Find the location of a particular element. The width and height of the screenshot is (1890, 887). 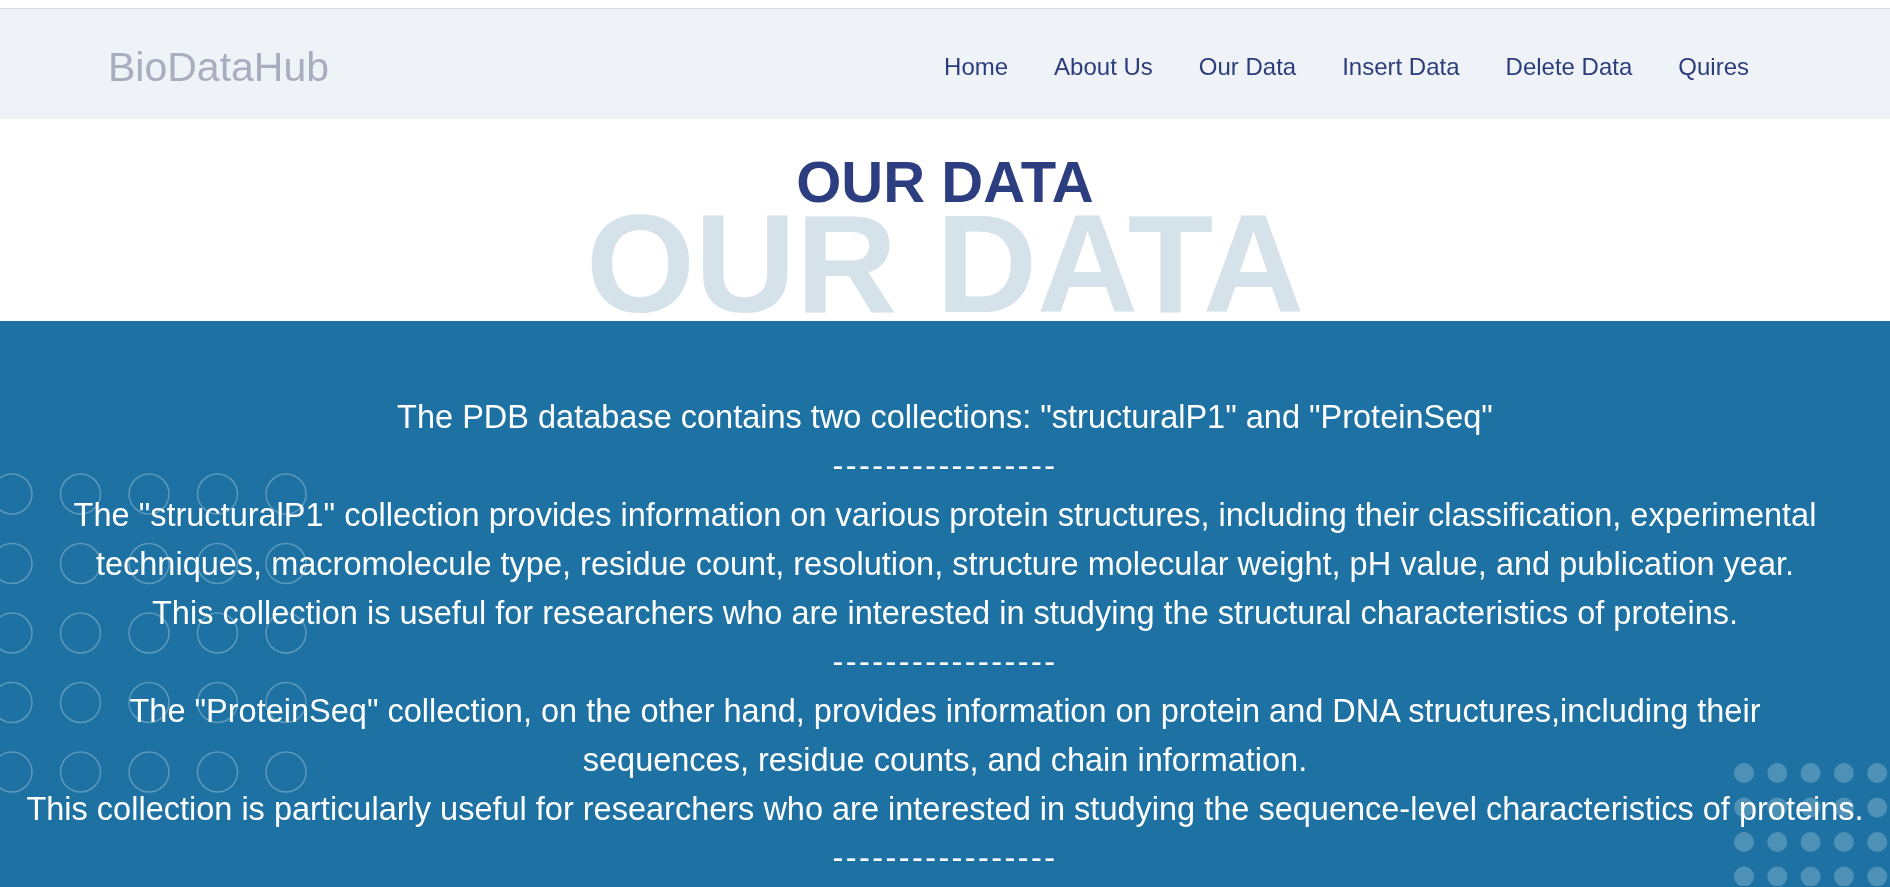

paragraph-text: This collection is useful for researchers who are interested in studying the structural characteristics of proteins. is located at coordinates (945, 613).